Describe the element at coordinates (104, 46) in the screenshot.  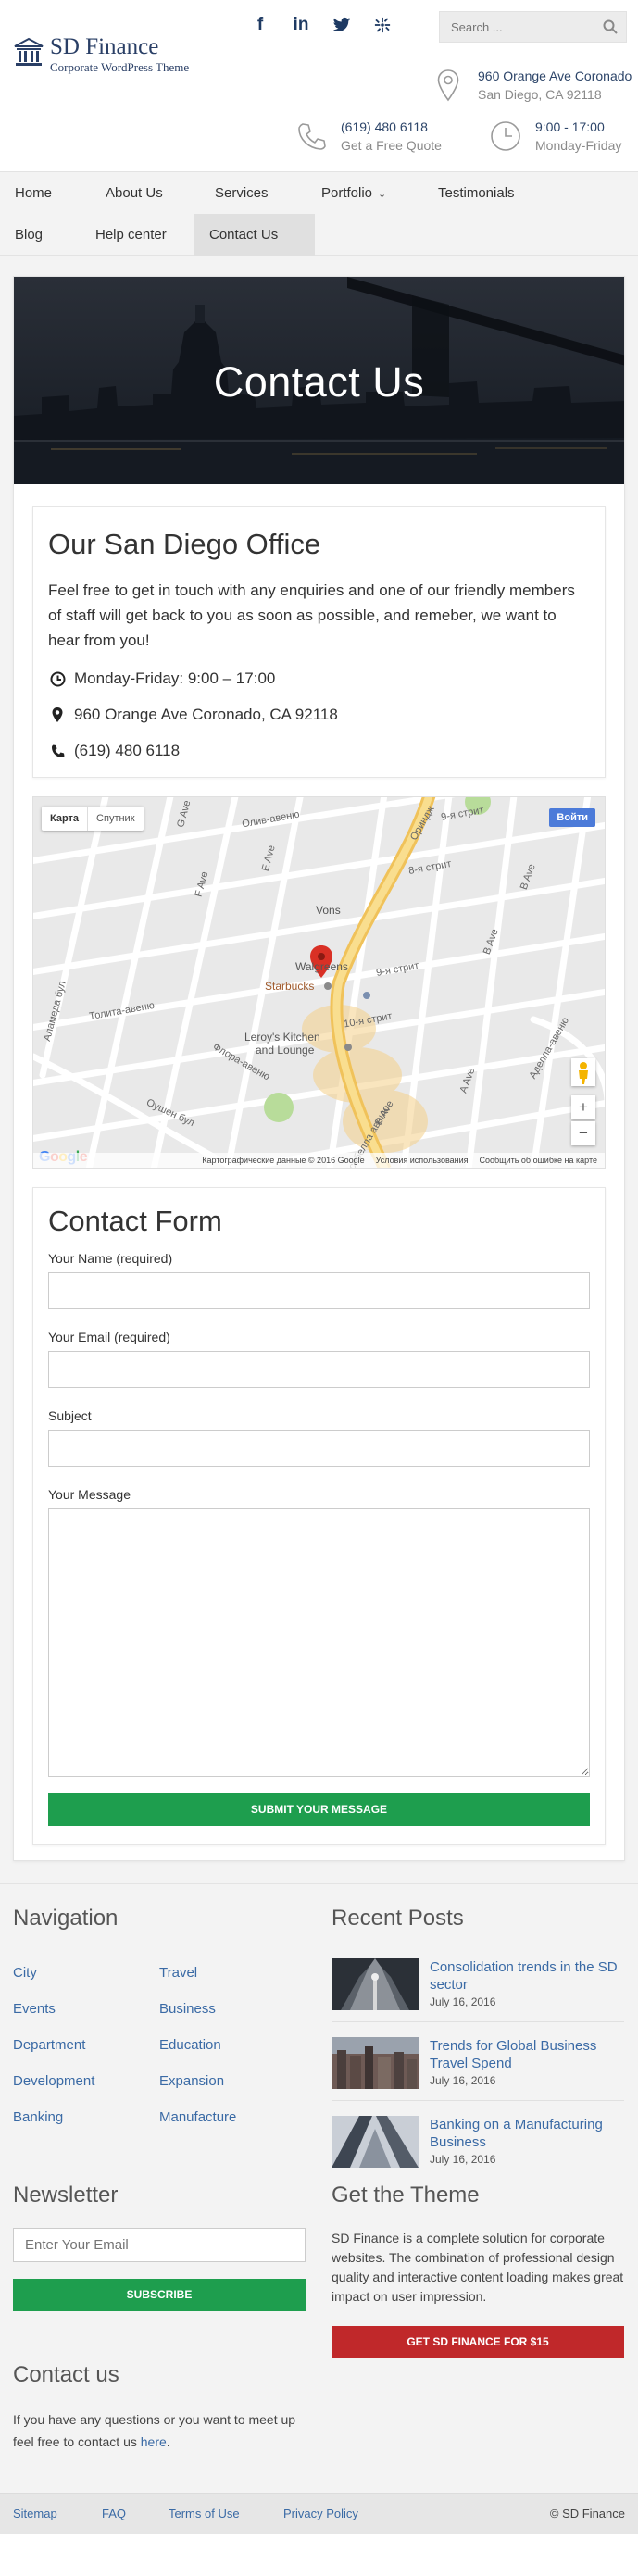
I see `brand-title: SD Finance` at that location.